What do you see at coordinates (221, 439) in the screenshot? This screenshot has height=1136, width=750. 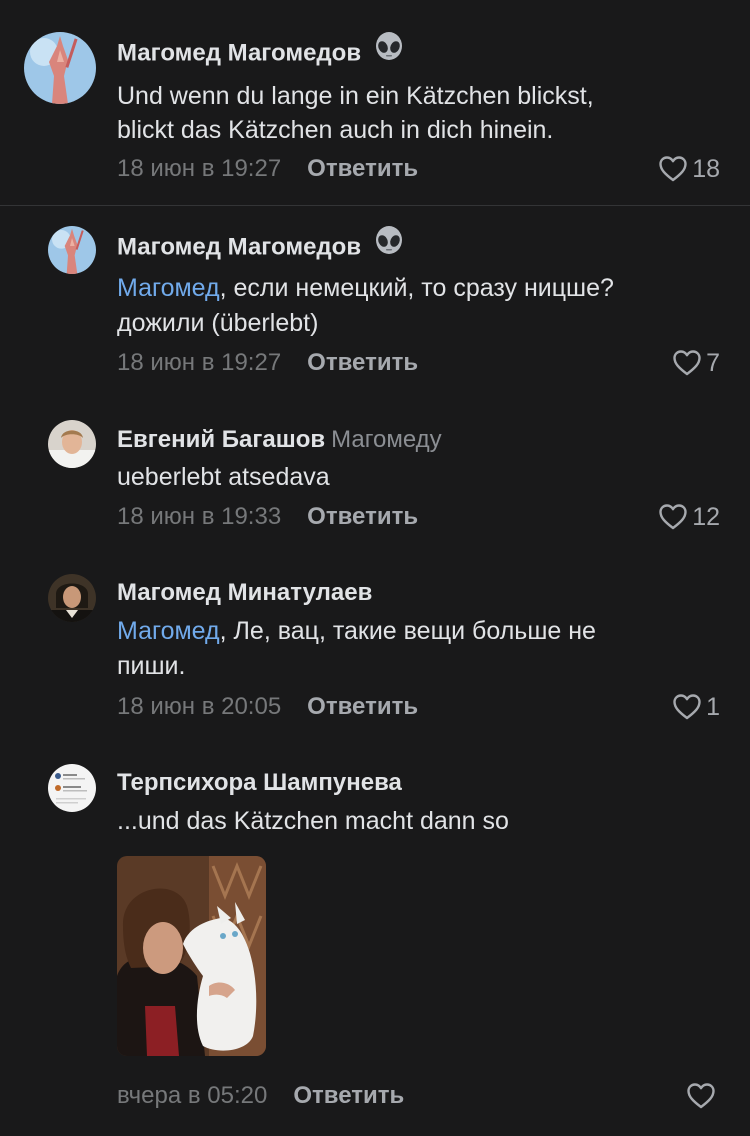 I see `author-name: Евгений Багашов` at bounding box center [221, 439].